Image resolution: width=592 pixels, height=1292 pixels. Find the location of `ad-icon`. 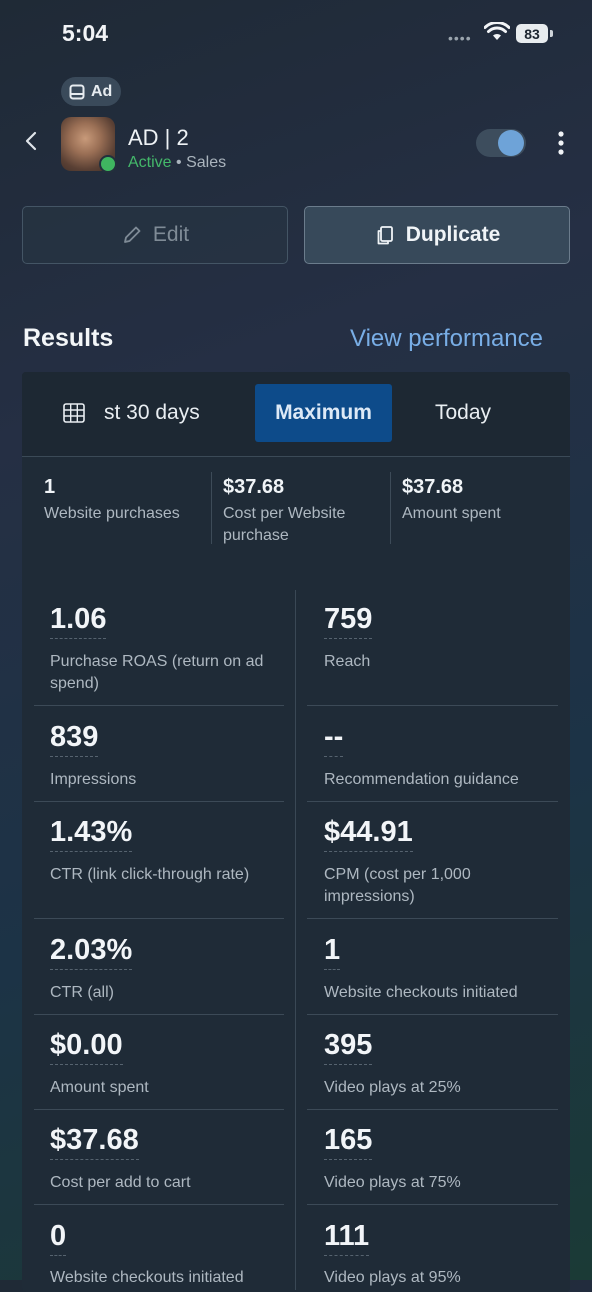

ad-icon is located at coordinates (77, 91).